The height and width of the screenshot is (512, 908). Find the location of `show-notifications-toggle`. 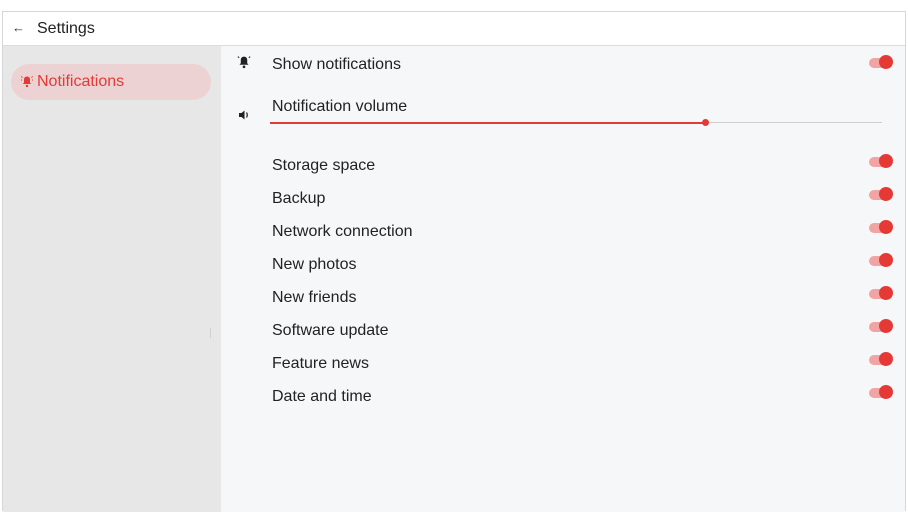

show-notifications-toggle is located at coordinates (881, 63).